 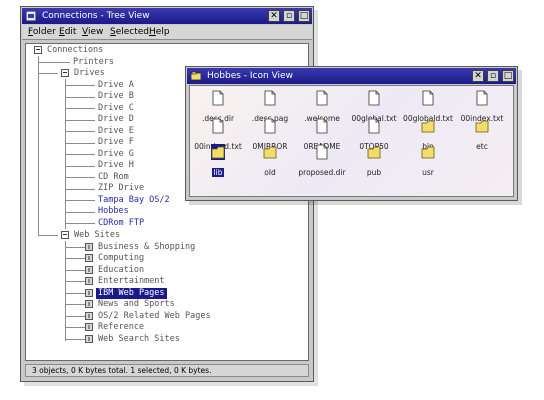 I want to click on tree-node-drive-g: Drive G, so click(x=116, y=154).